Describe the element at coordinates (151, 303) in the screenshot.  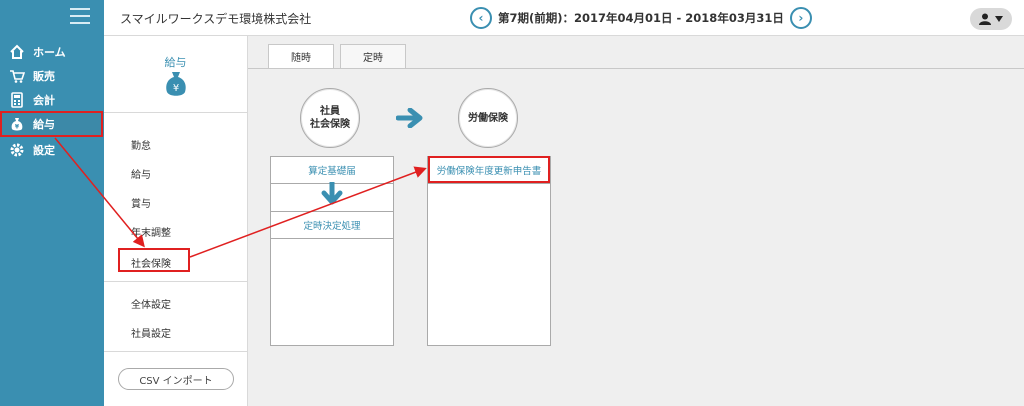
I see `submenu-item-global-settings: 全体設定` at that location.